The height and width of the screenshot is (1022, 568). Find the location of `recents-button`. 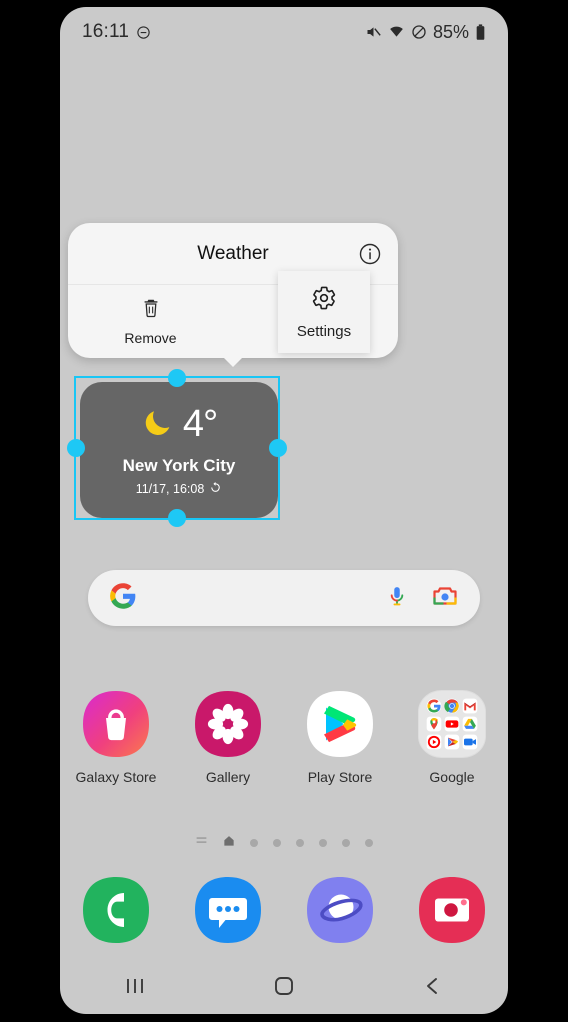

recents-button is located at coordinates (134, 986).